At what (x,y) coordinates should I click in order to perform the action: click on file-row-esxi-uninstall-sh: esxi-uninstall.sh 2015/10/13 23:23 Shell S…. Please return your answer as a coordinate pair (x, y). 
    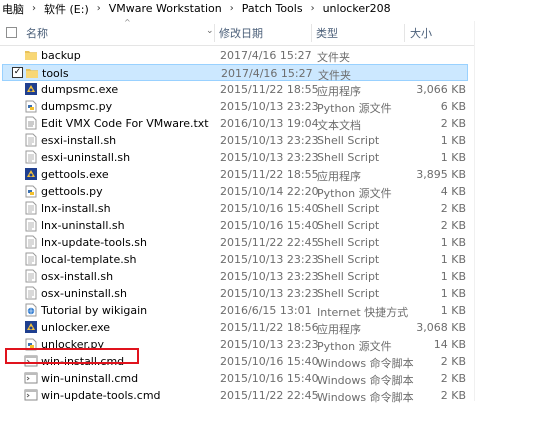
    Looking at the image, I should click on (235, 157).